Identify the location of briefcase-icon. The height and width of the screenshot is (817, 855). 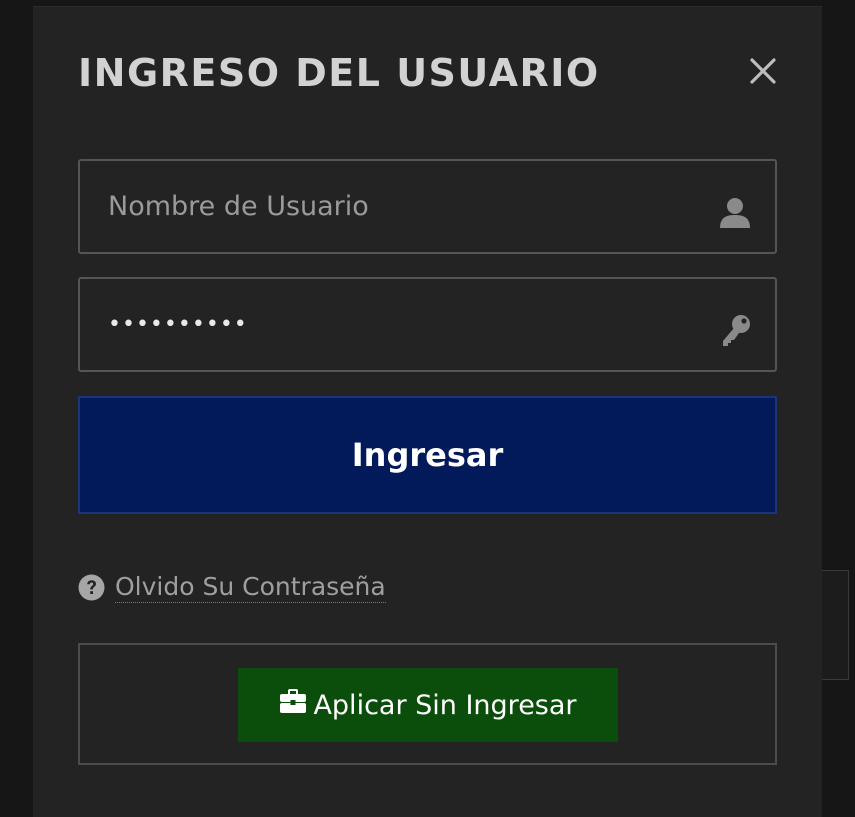
(293, 701).